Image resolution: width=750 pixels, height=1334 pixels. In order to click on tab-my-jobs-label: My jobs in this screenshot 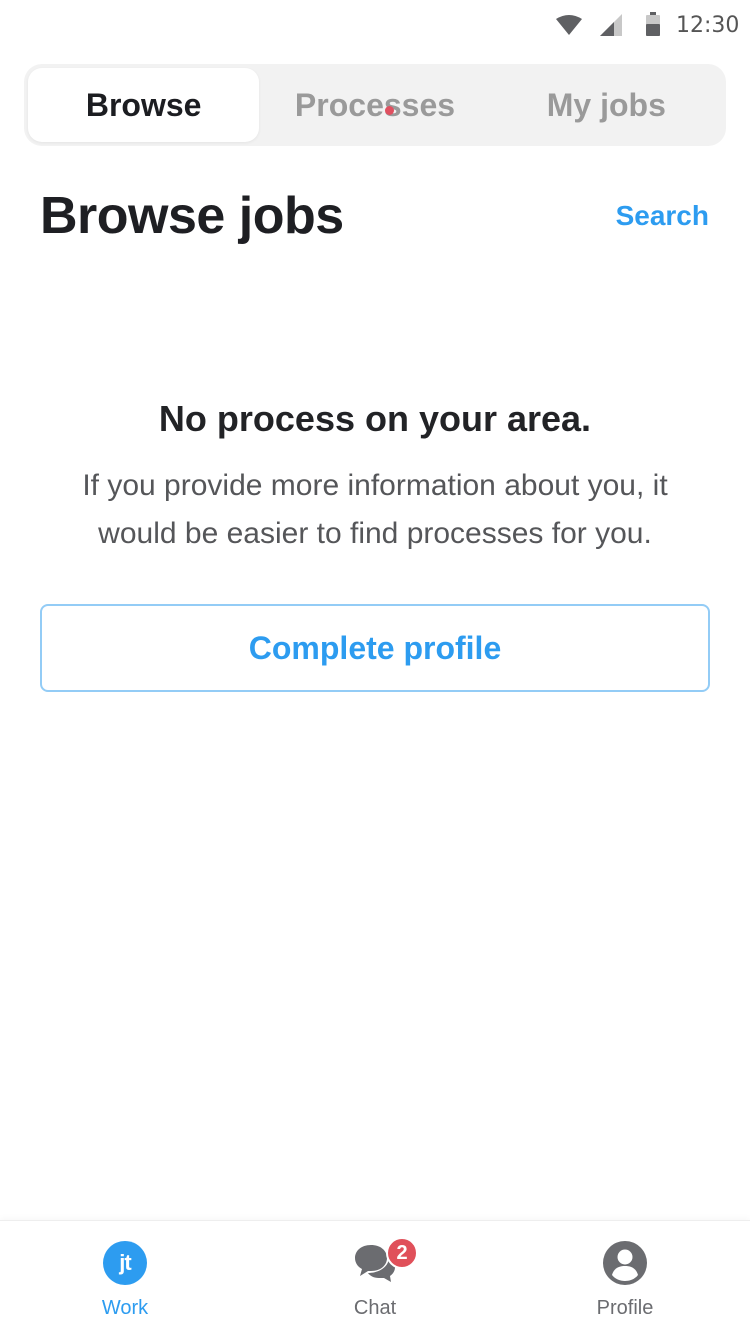, I will do `click(606, 104)`.